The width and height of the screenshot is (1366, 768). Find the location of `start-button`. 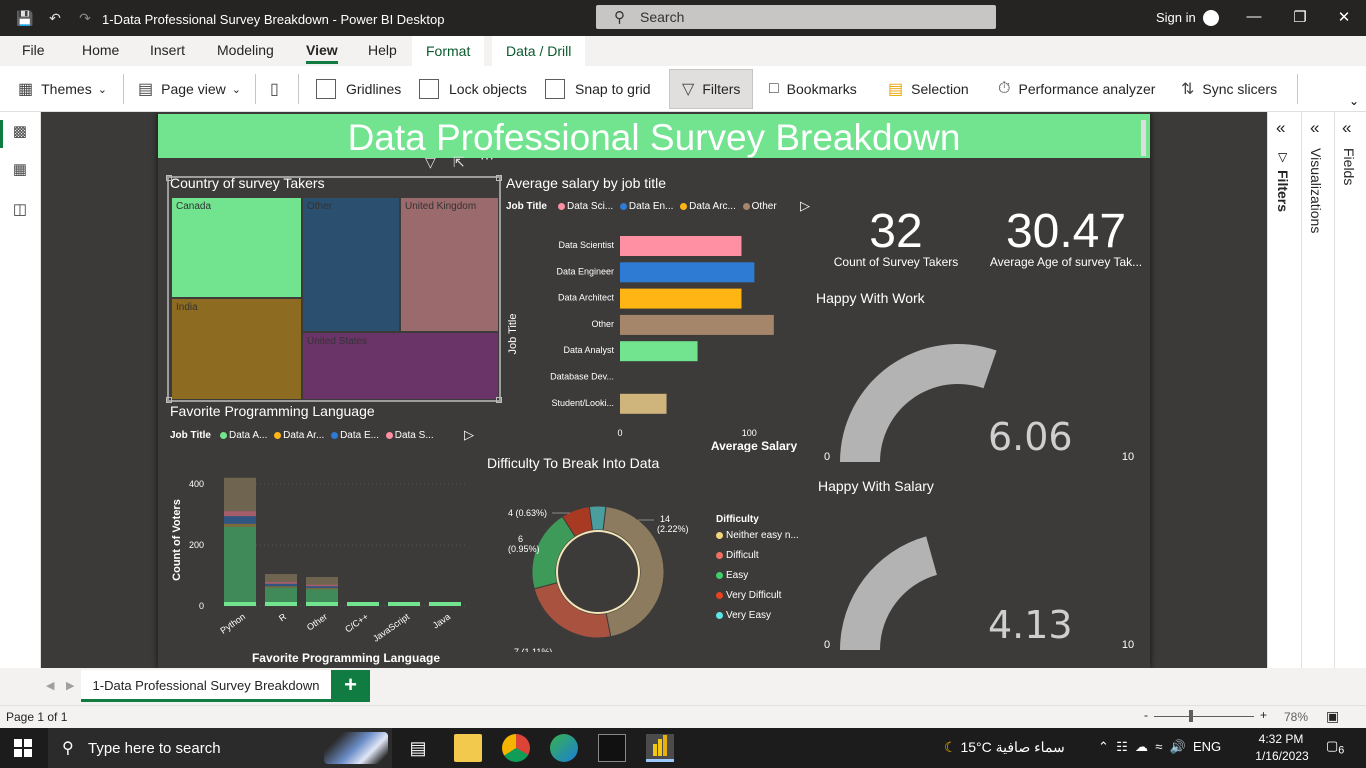

start-button is located at coordinates (23, 748).